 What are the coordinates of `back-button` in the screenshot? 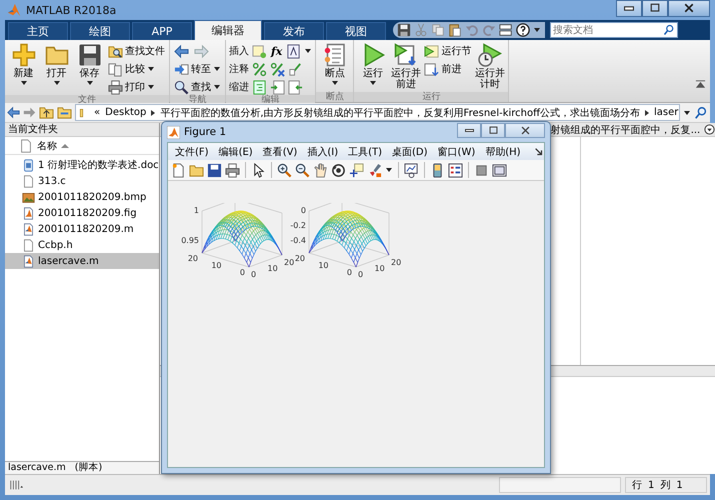 It's located at (181, 51).